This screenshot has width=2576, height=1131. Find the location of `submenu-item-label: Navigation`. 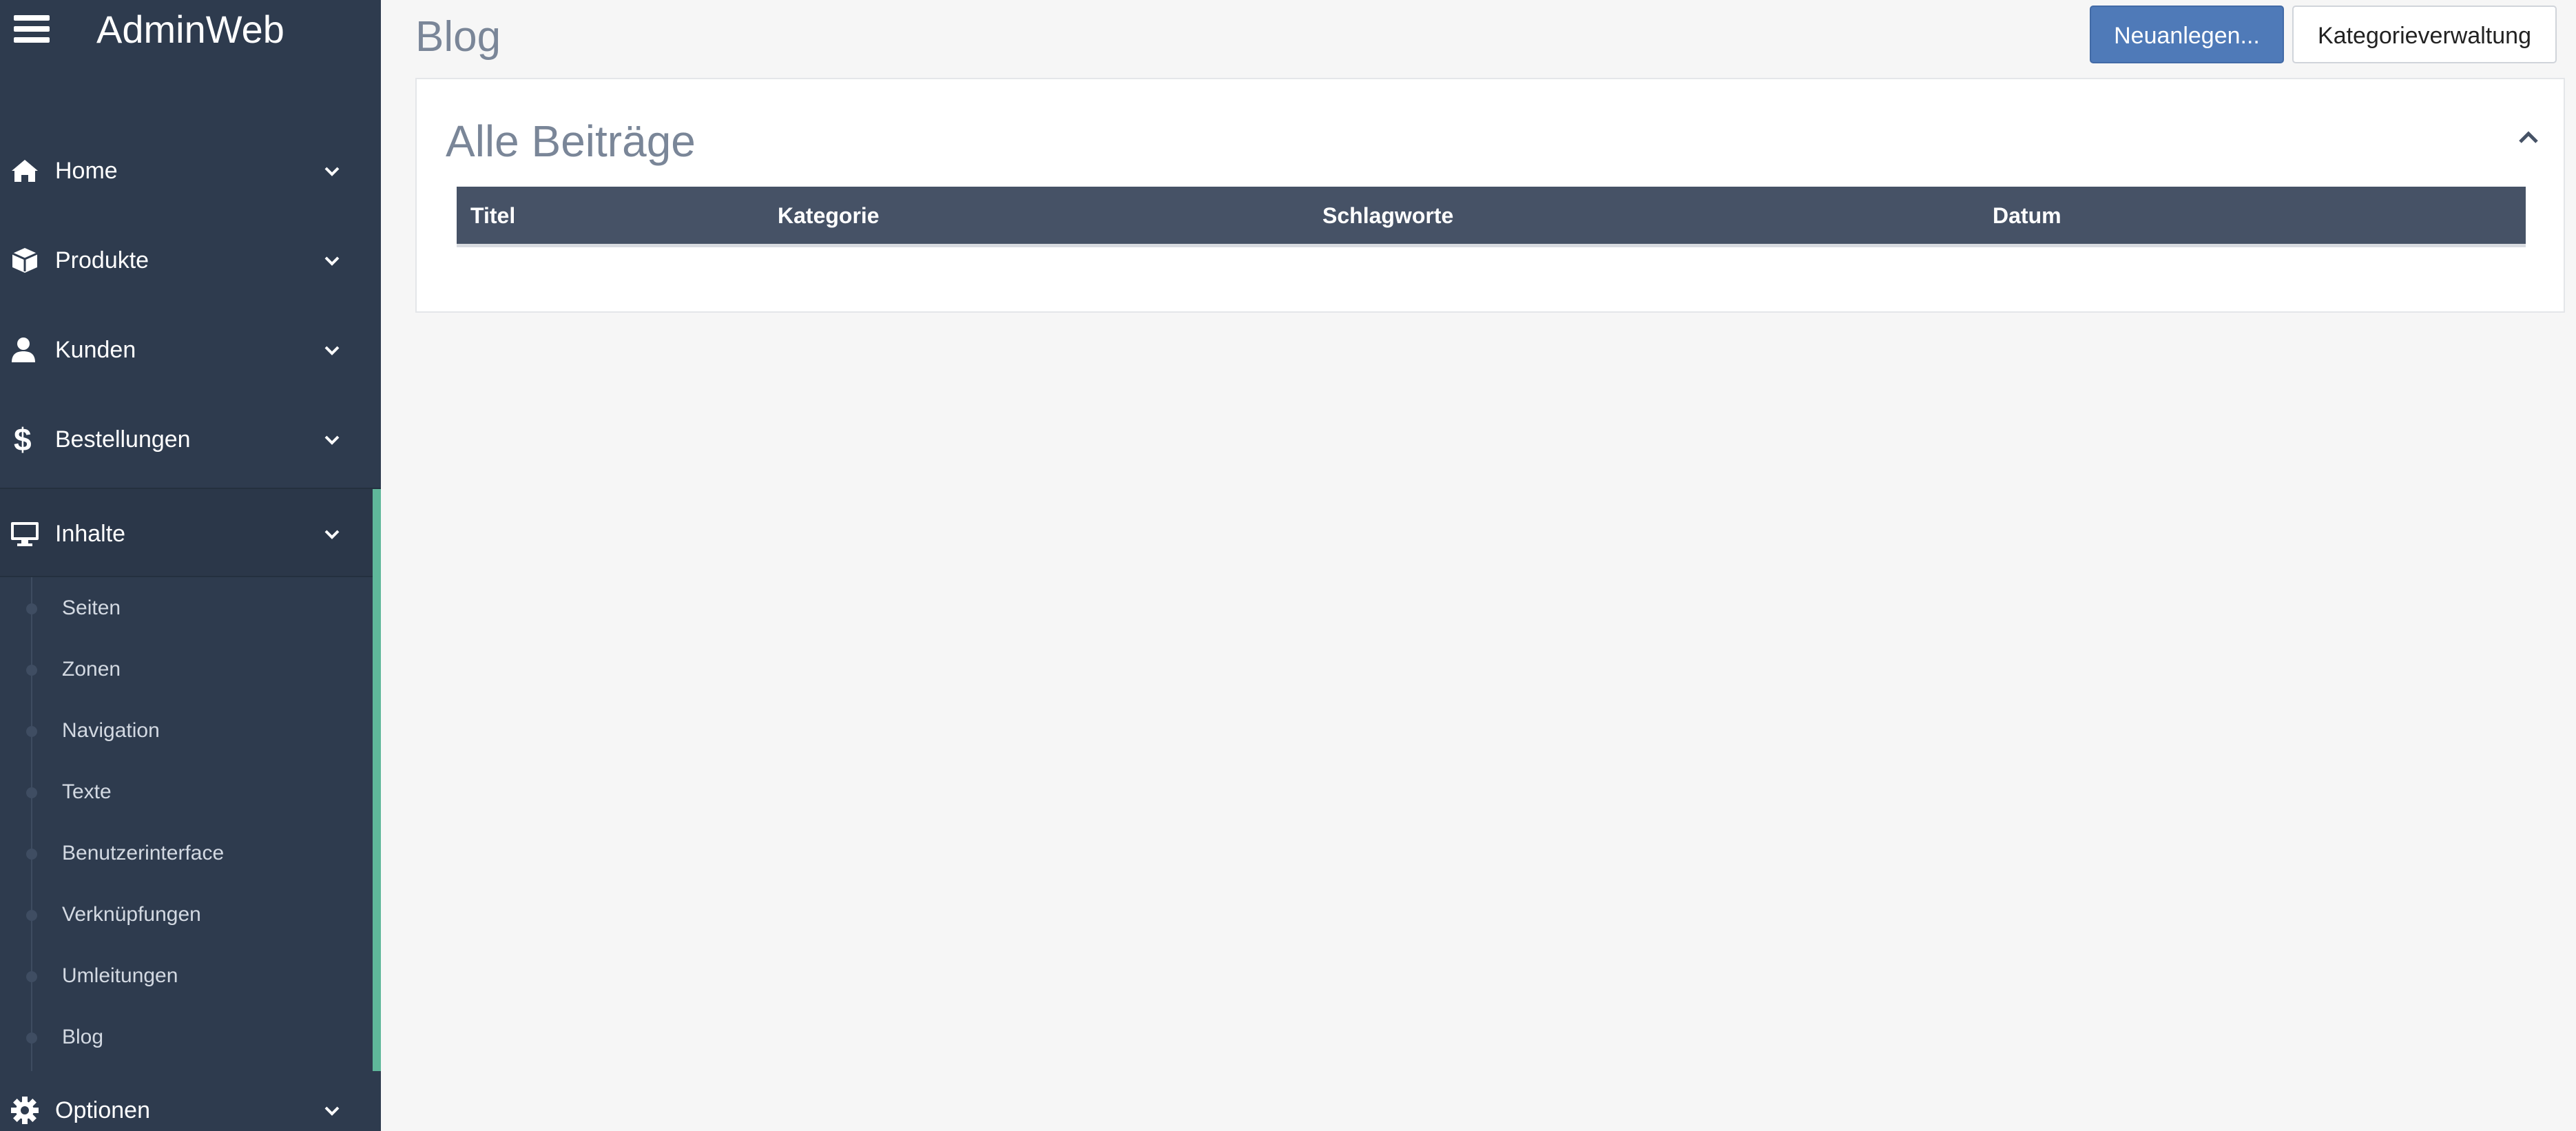

submenu-item-label: Navigation is located at coordinates (111, 731).